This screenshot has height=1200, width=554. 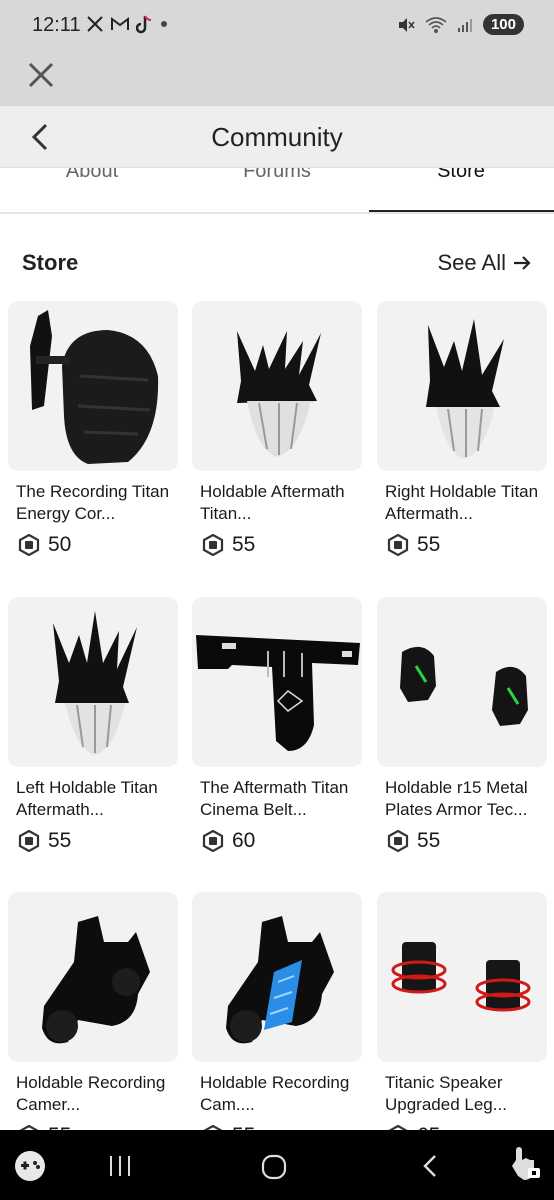 What do you see at coordinates (41, 75) in the screenshot?
I see `close-icon` at bounding box center [41, 75].